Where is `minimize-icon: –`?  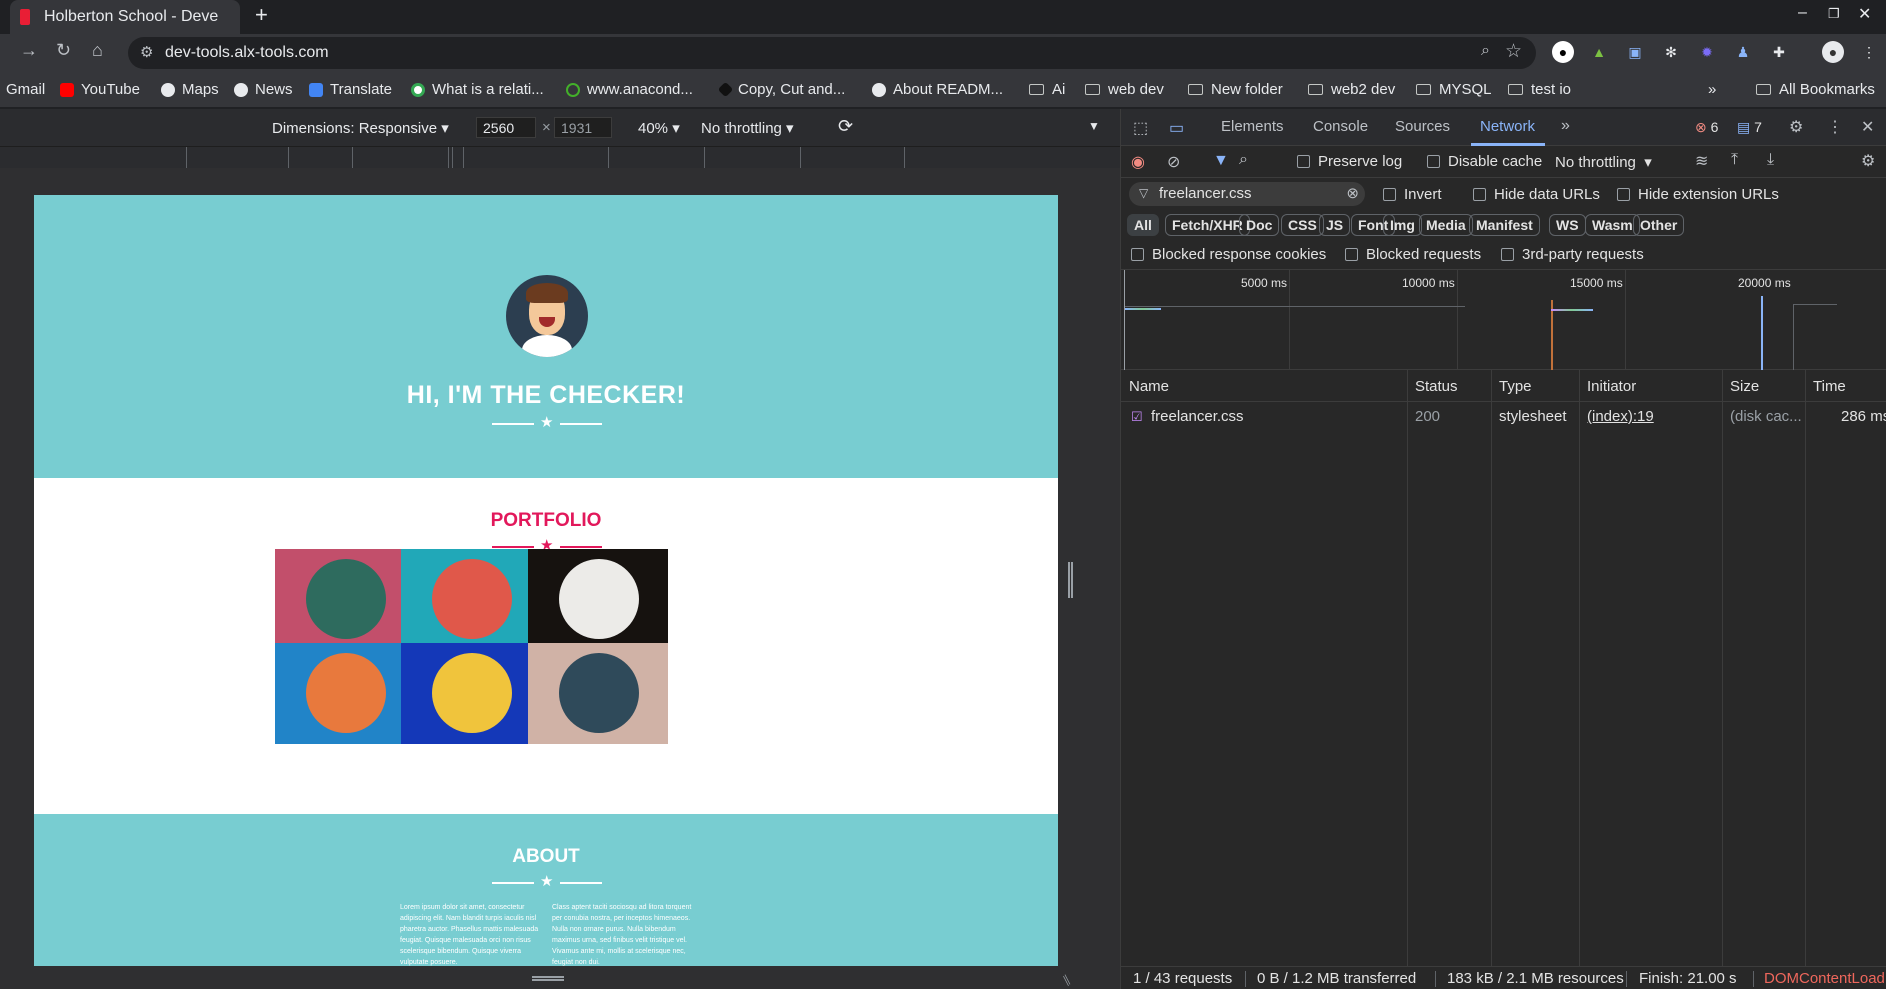 minimize-icon: – is located at coordinates (1802, 13).